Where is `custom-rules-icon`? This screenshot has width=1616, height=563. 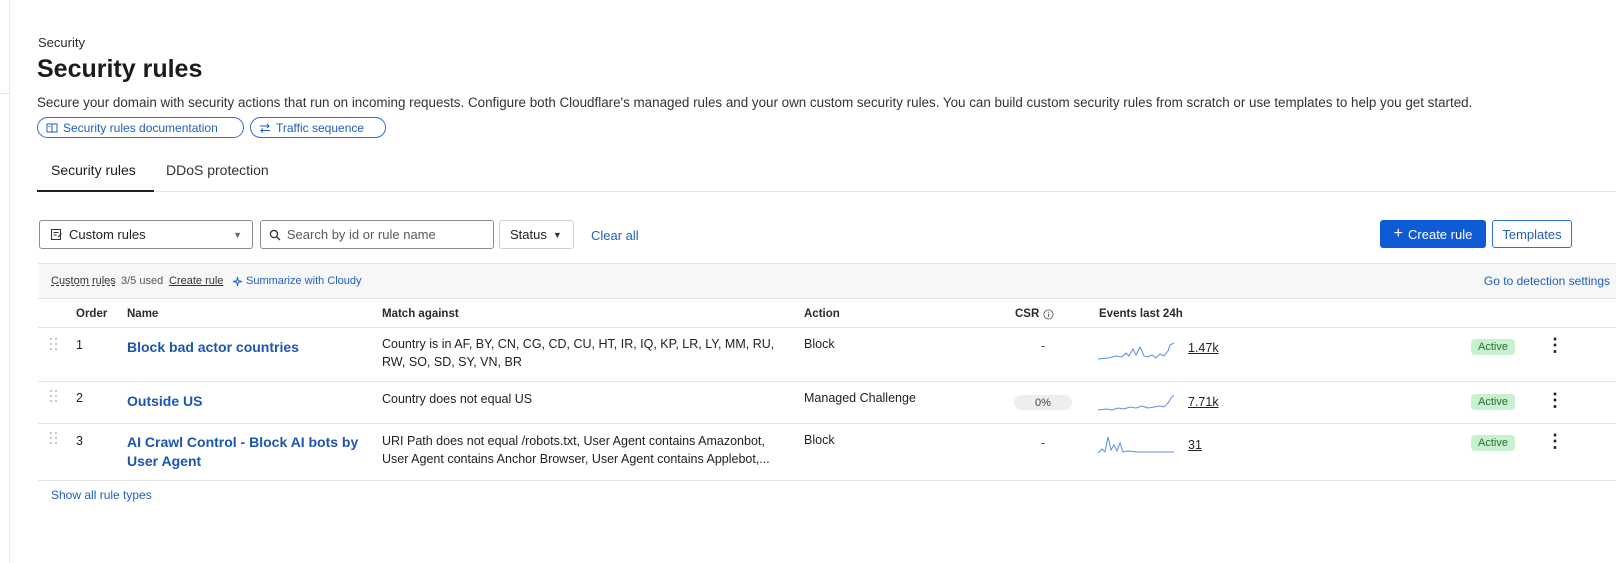
custom-rules-icon is located at coordinates (56, 234).